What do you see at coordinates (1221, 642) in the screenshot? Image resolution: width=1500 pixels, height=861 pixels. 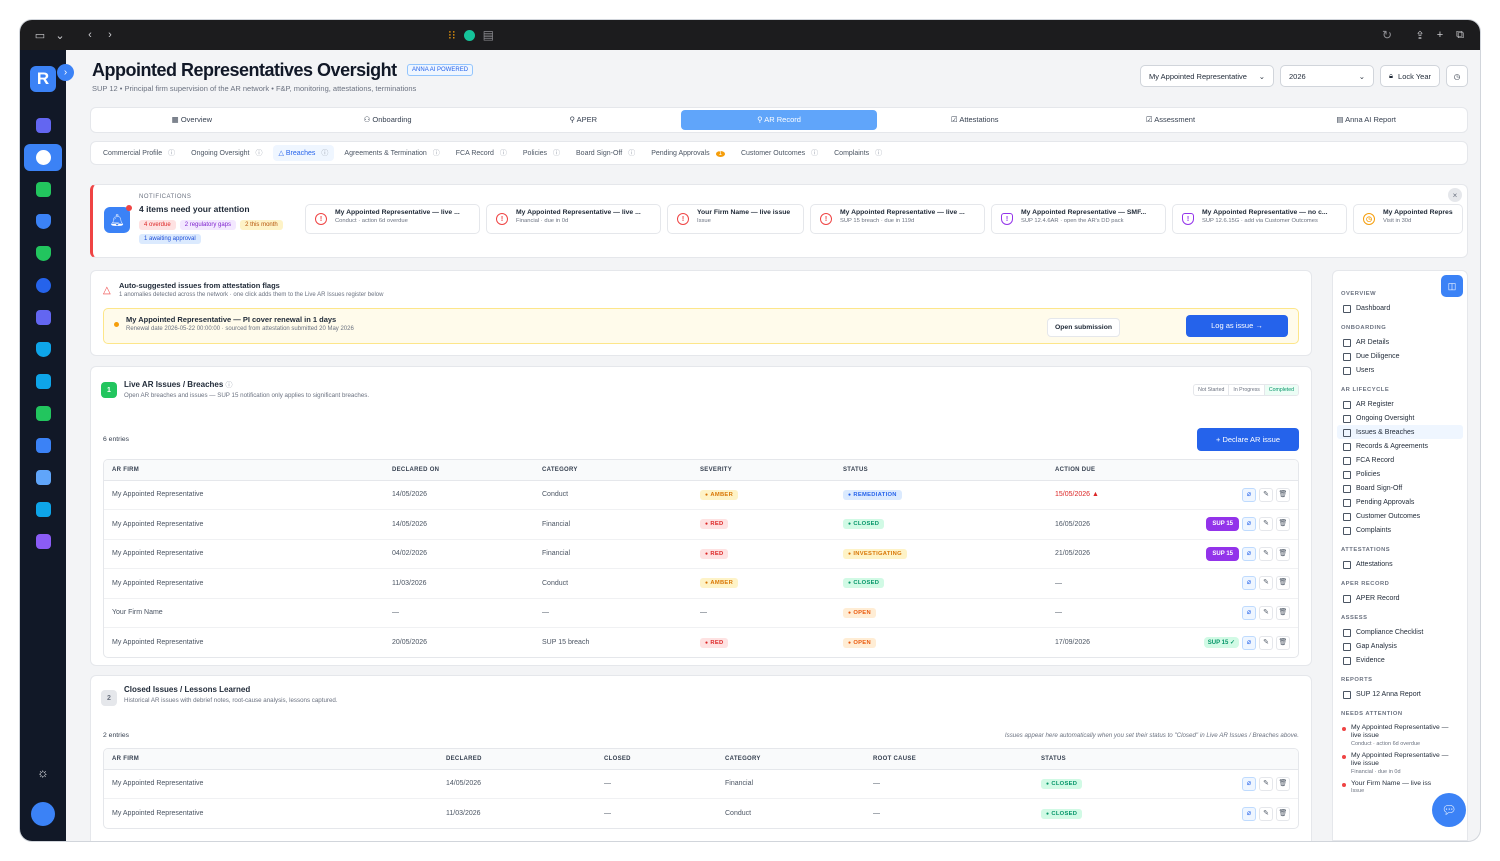 I see `sup15-notified-badge: SUP 15 ✓` at bounding box center [1221, 642].